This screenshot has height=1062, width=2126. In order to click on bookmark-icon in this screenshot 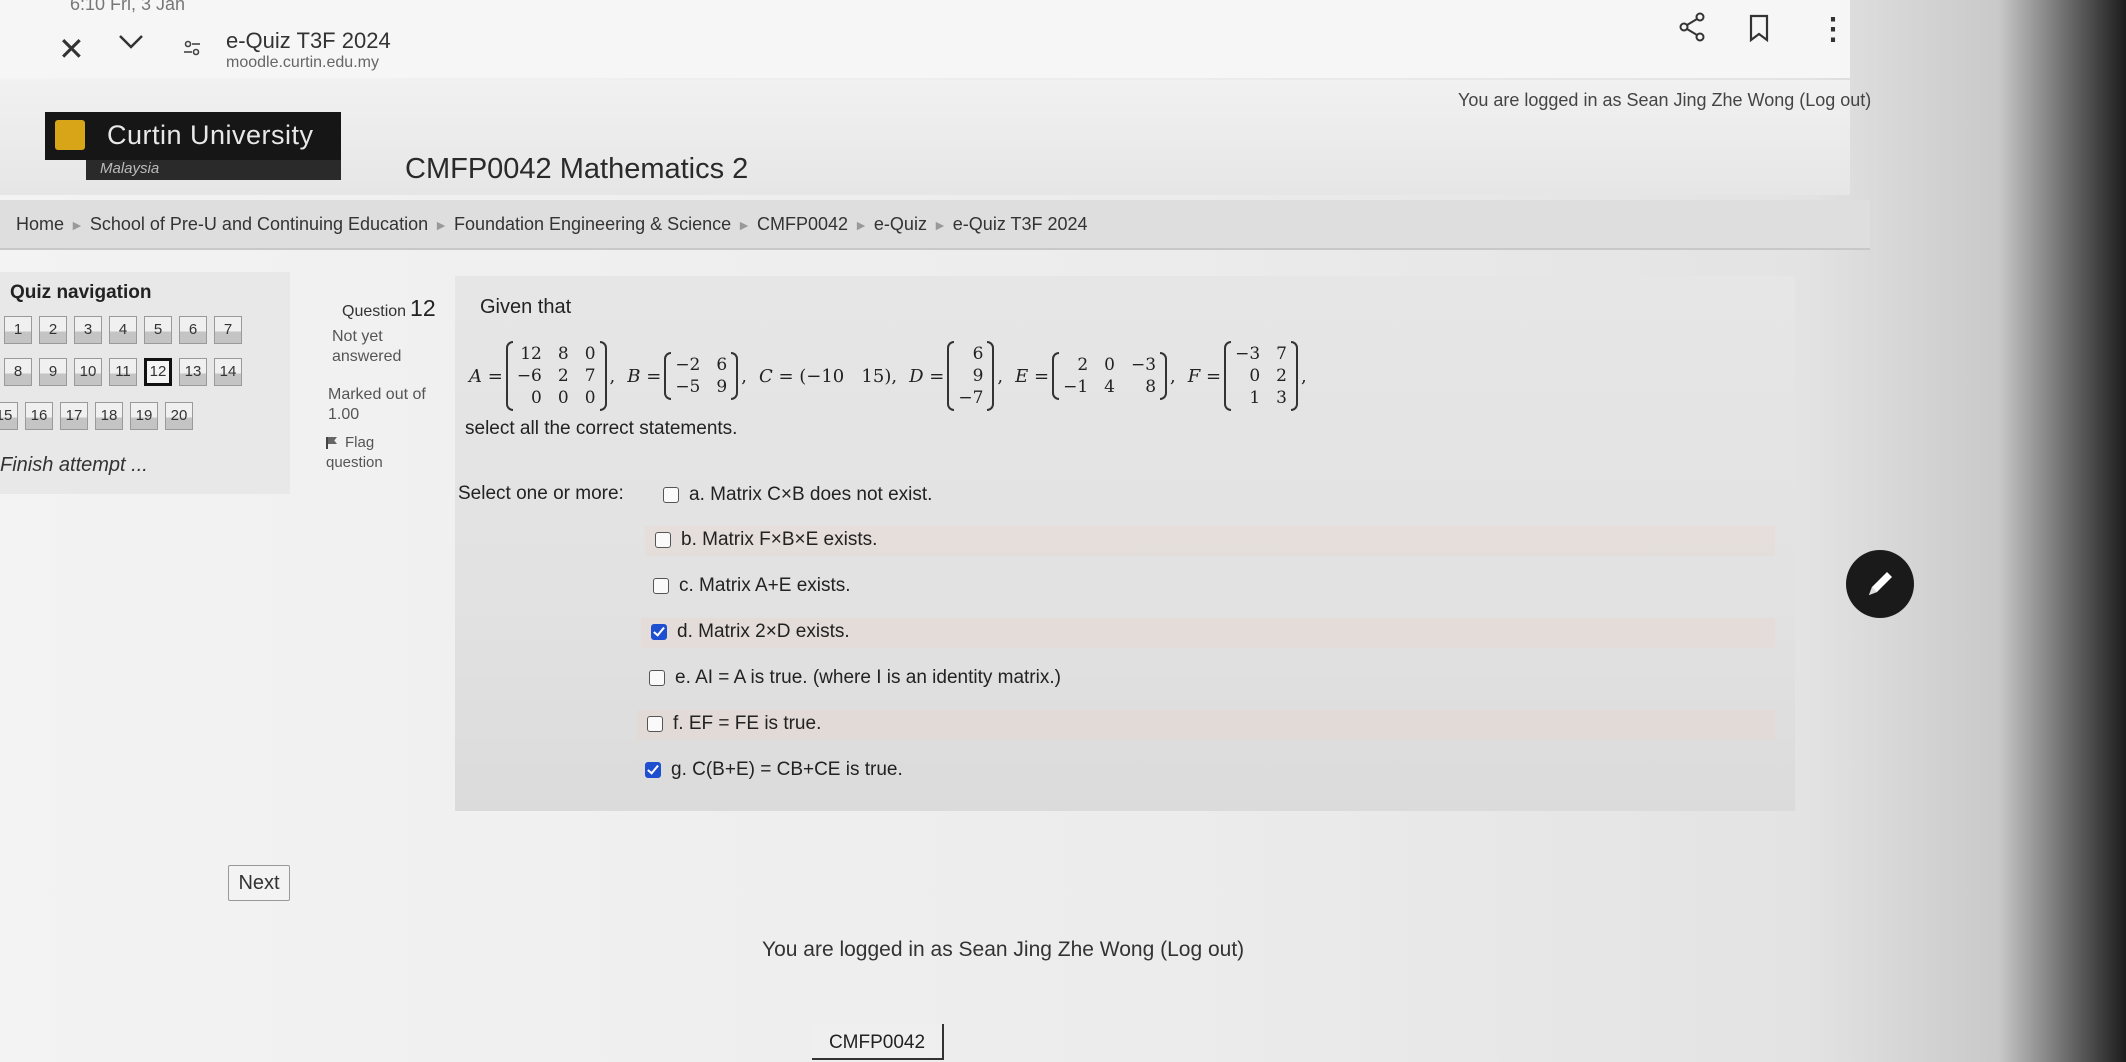, I will do `click(1759, 30)`.